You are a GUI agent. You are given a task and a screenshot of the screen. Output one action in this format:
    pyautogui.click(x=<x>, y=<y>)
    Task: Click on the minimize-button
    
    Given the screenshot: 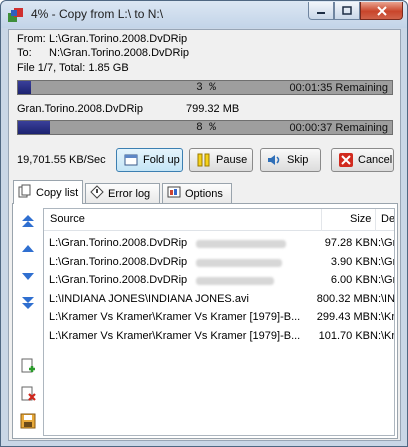 What is the action you would take?
    pyautogui.click(x=321, y=11)
    